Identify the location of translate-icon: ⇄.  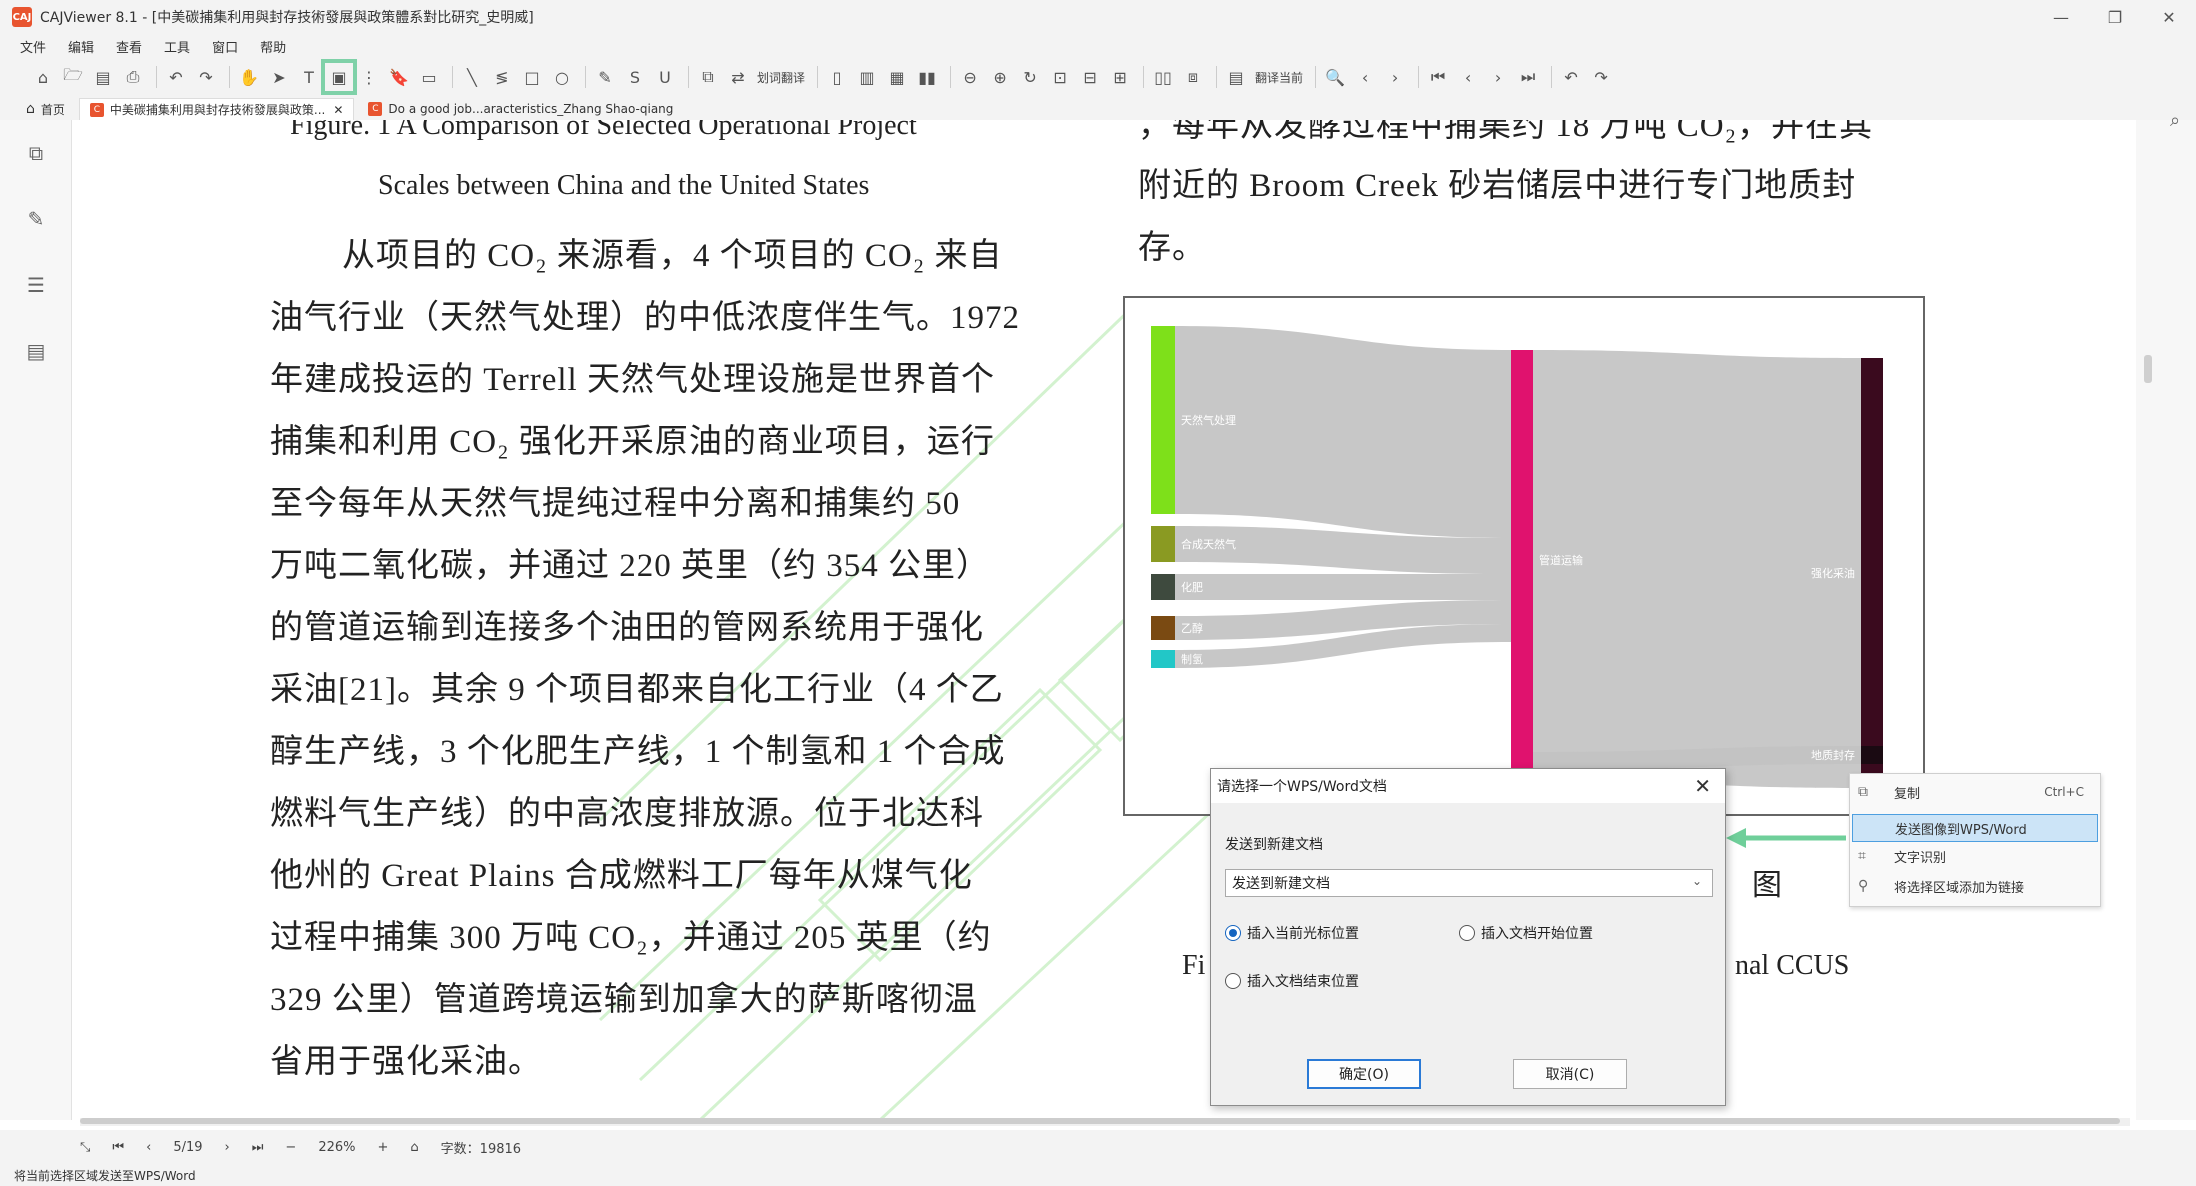
(738, 77).